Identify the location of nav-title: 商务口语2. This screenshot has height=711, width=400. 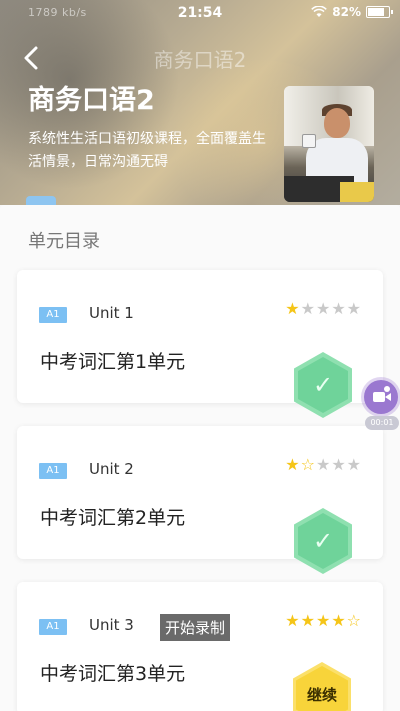
(200, 60).